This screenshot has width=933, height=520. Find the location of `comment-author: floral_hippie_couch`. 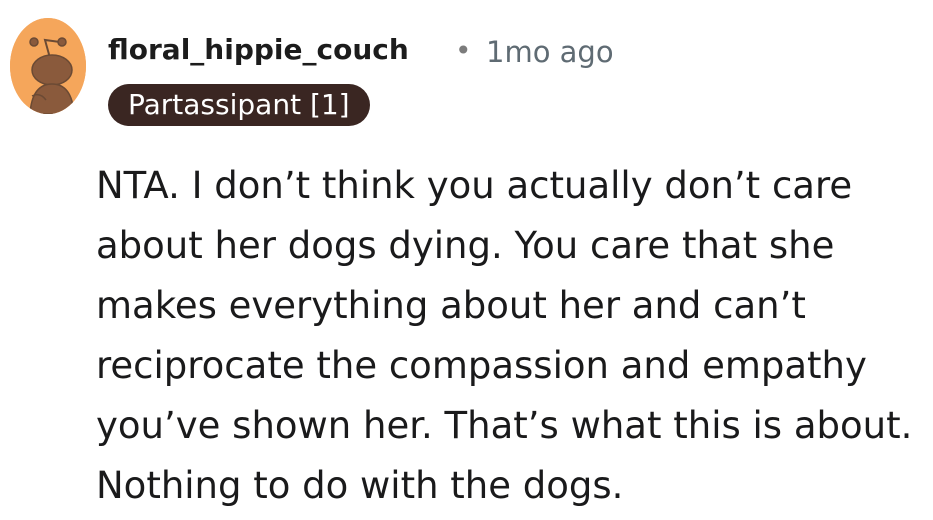

comment-author: floral_hippie_couch is located at coordinates (258, 50).